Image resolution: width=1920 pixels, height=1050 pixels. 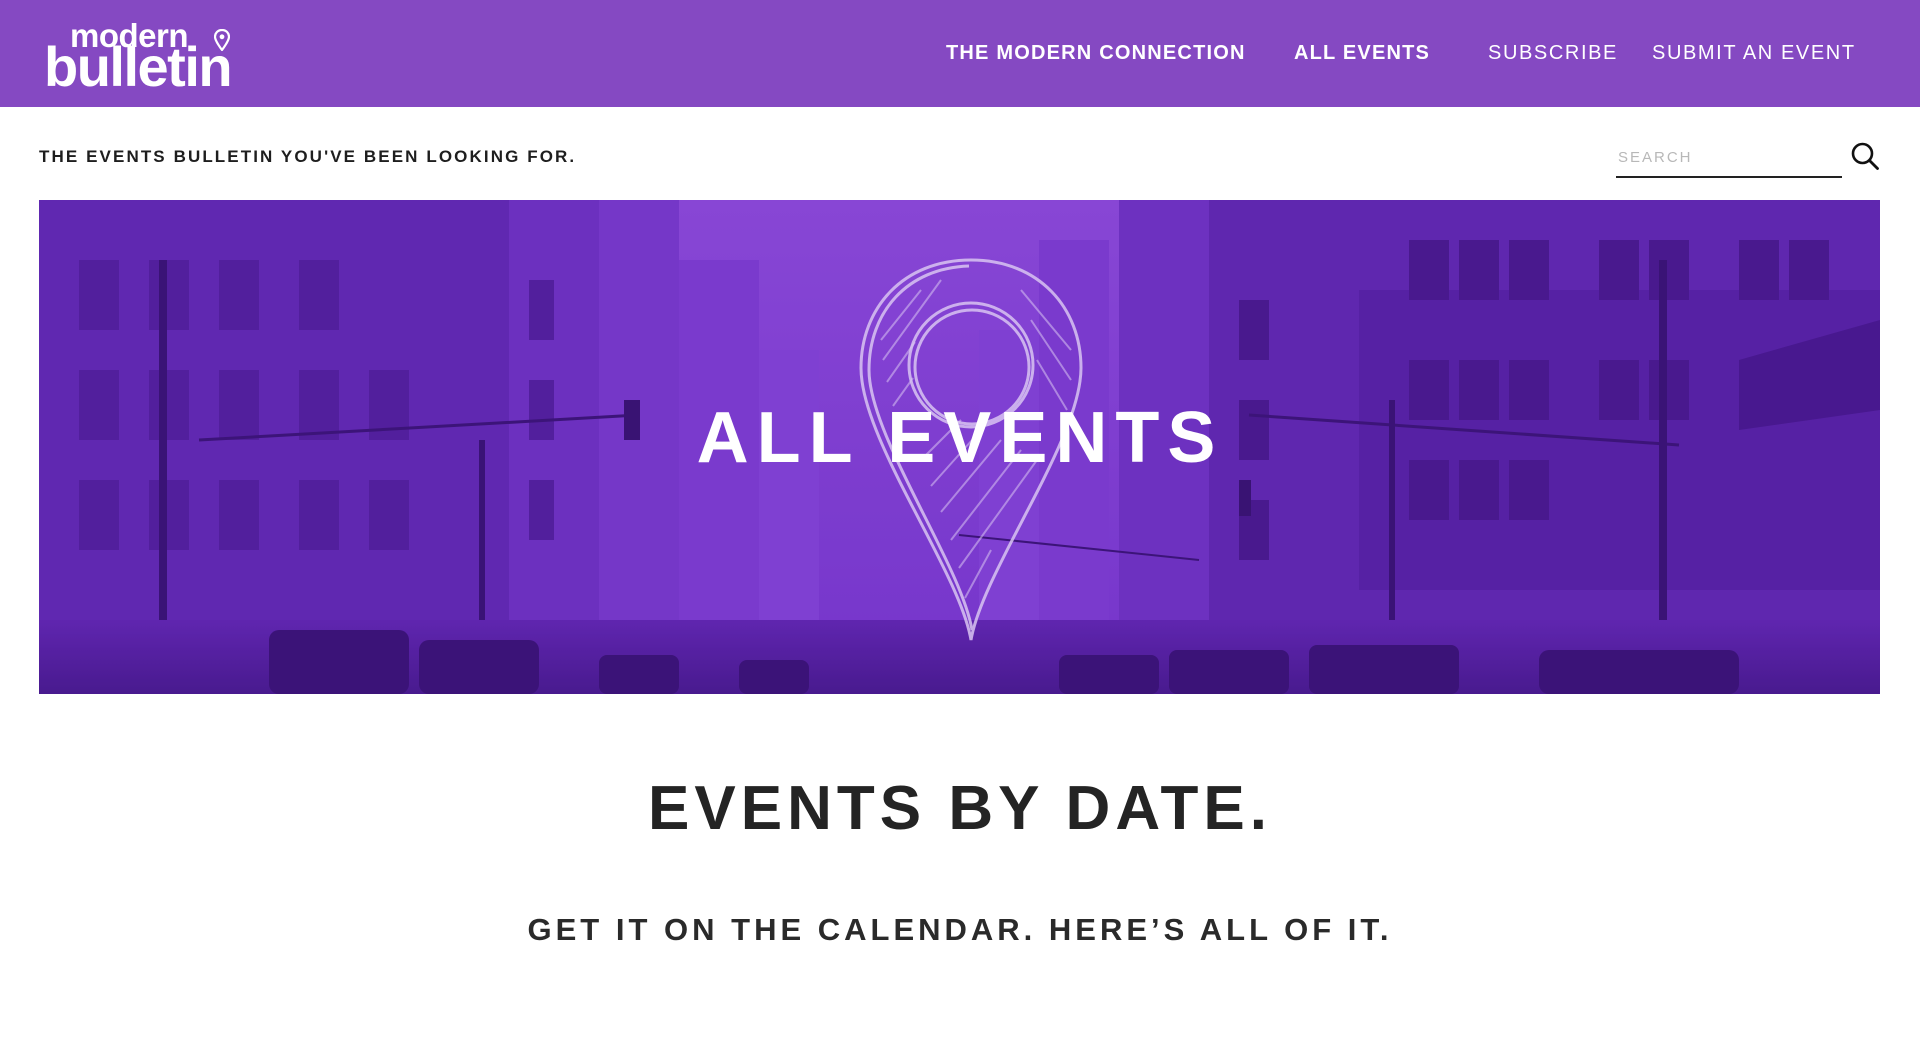 I want to click on hero-title: ALL EVENTS, so click(x=960, y=438).